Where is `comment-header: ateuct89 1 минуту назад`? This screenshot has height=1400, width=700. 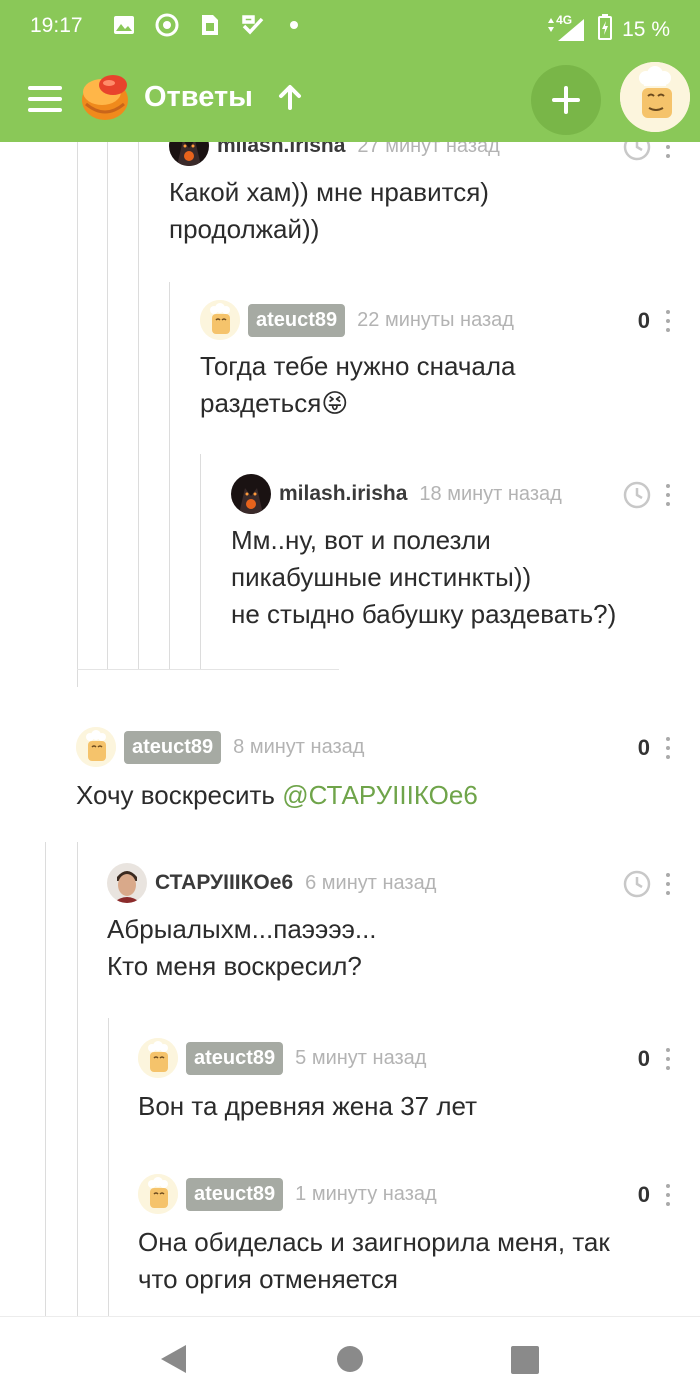 comment-header: ateuct89 1 минуту назад is located at coordinates (287, 1194).